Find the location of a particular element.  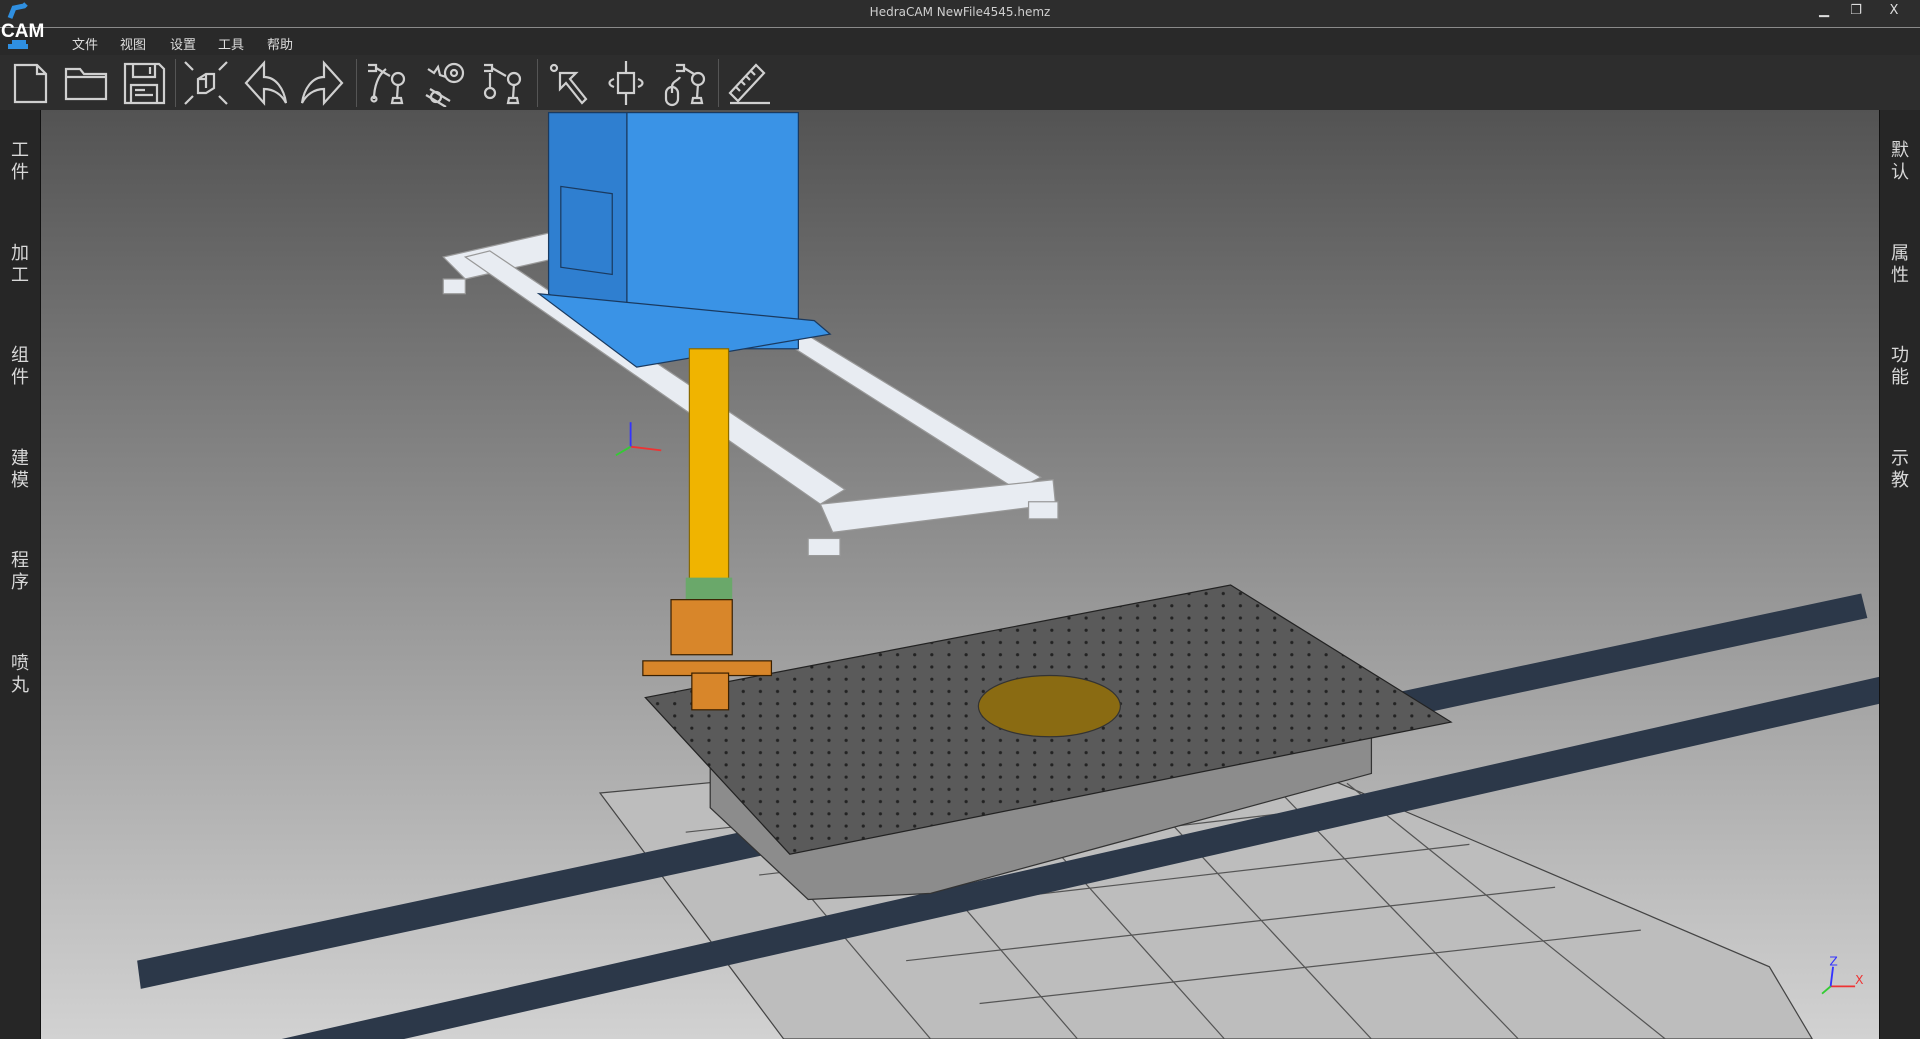

sidebar-label: 程序 is located at coordinates (20, 571).